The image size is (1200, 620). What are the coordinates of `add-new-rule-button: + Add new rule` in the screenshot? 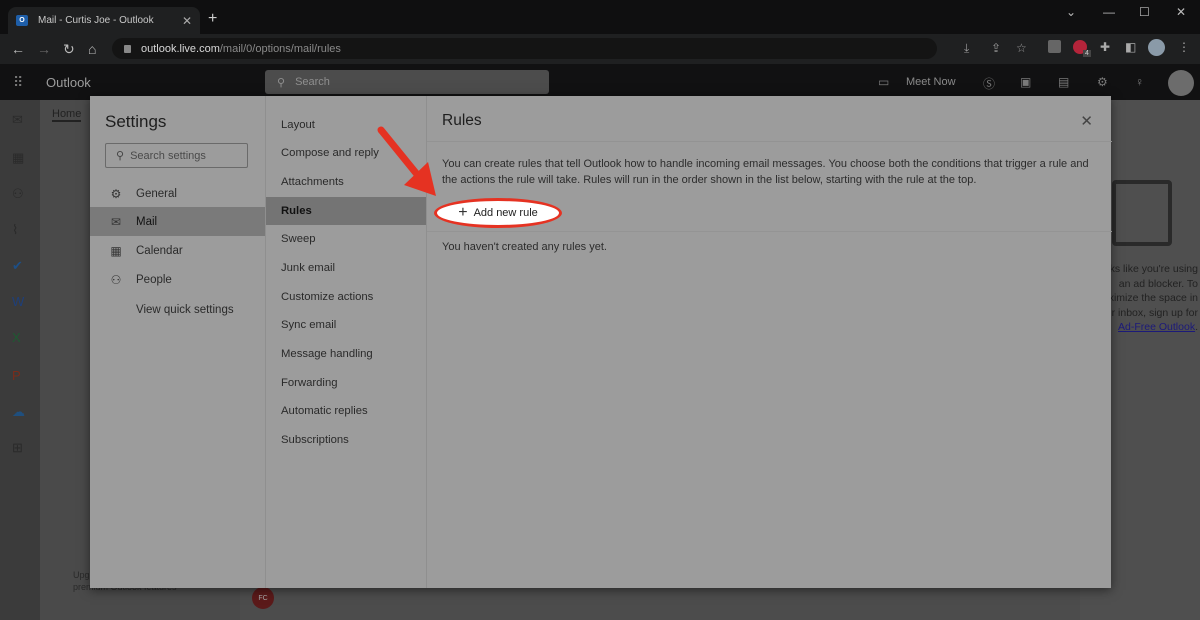 It's located at (498, 213).